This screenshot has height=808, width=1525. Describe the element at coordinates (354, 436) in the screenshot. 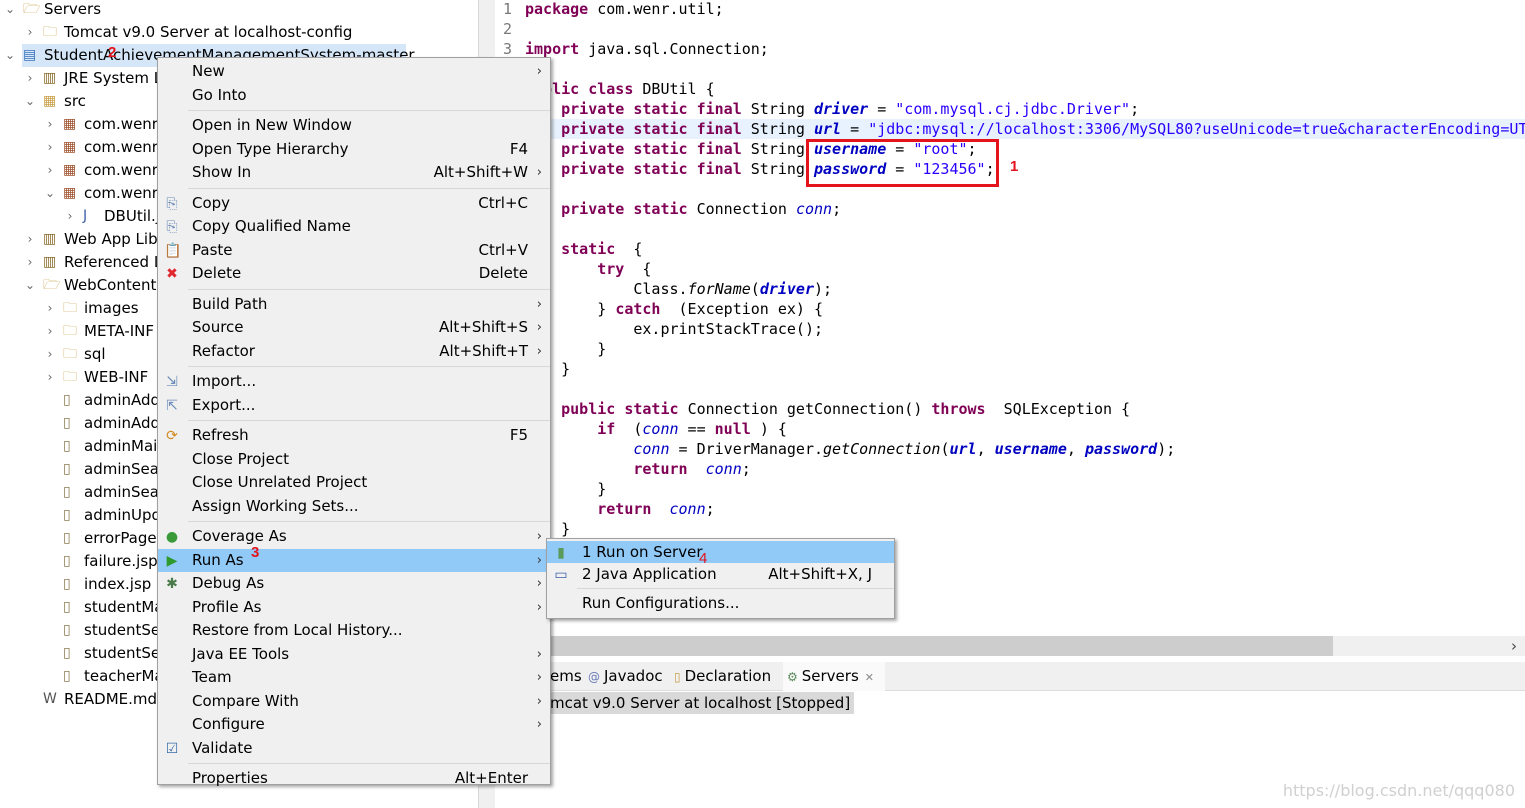

I see `menu-item-refresh: ⟳ Refresh F5` at that location.